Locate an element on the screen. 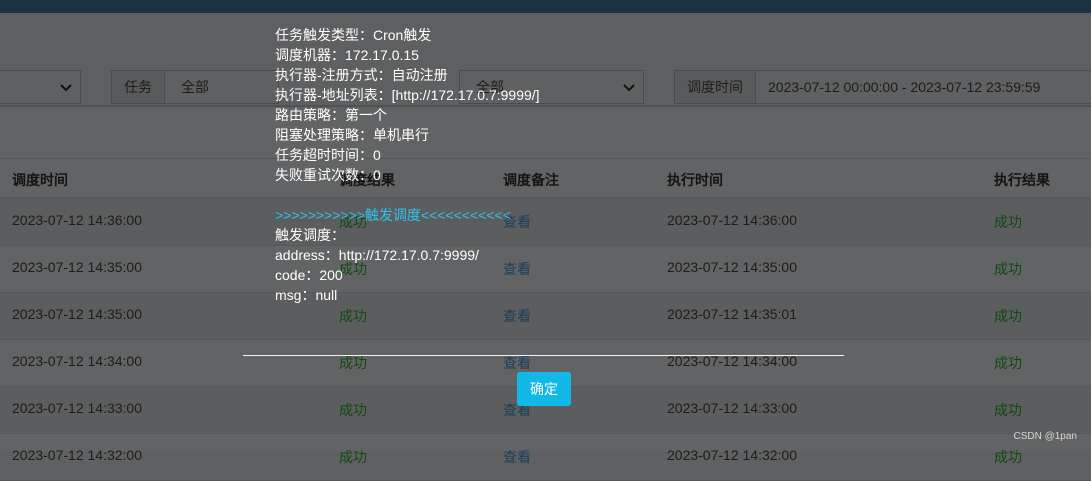 The image size is (1091, 481). time-label: 调度时间 is located at coordinates (715, 87).